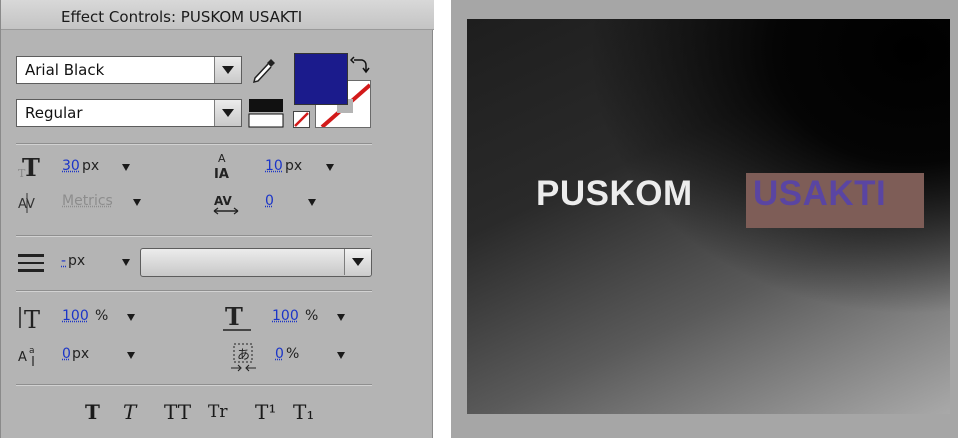  What do you see at coordinates (129, 70) in the screenshot?
I see `font-family-select: Arial Black` at bounding box center [129, 70].